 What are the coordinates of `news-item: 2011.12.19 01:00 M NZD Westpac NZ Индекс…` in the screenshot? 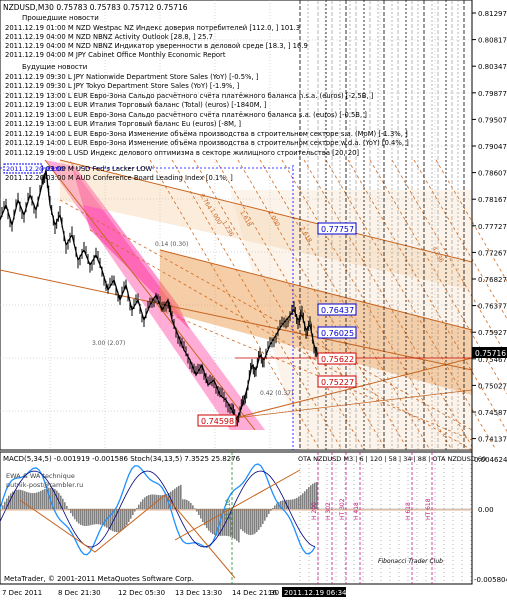 It's located at (152, 28).